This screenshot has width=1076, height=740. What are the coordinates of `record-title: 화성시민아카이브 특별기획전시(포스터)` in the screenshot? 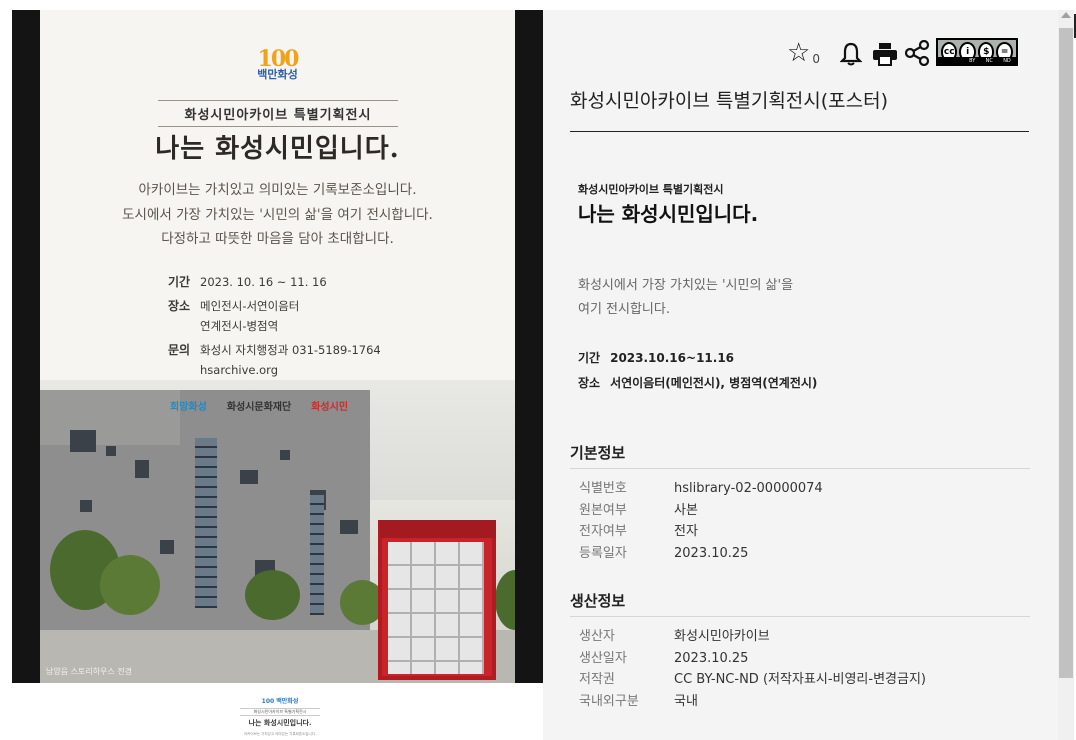 It's located at (729, 101).